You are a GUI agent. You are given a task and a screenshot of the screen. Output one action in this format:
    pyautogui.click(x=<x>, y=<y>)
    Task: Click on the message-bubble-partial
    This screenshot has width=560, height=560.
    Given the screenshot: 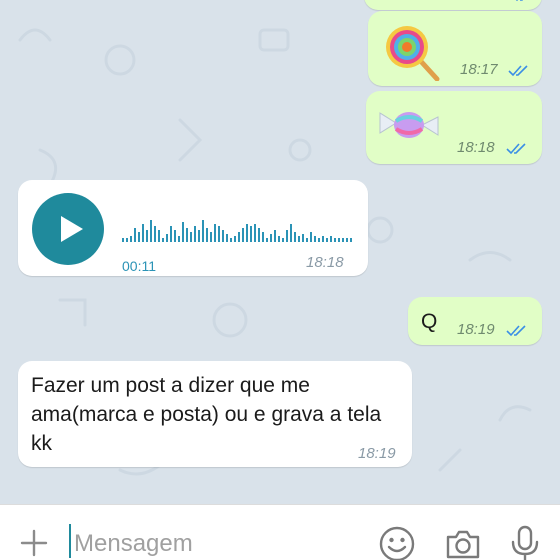 What is the action you would take?
    pyautogui.click(x=453, y=5)
    